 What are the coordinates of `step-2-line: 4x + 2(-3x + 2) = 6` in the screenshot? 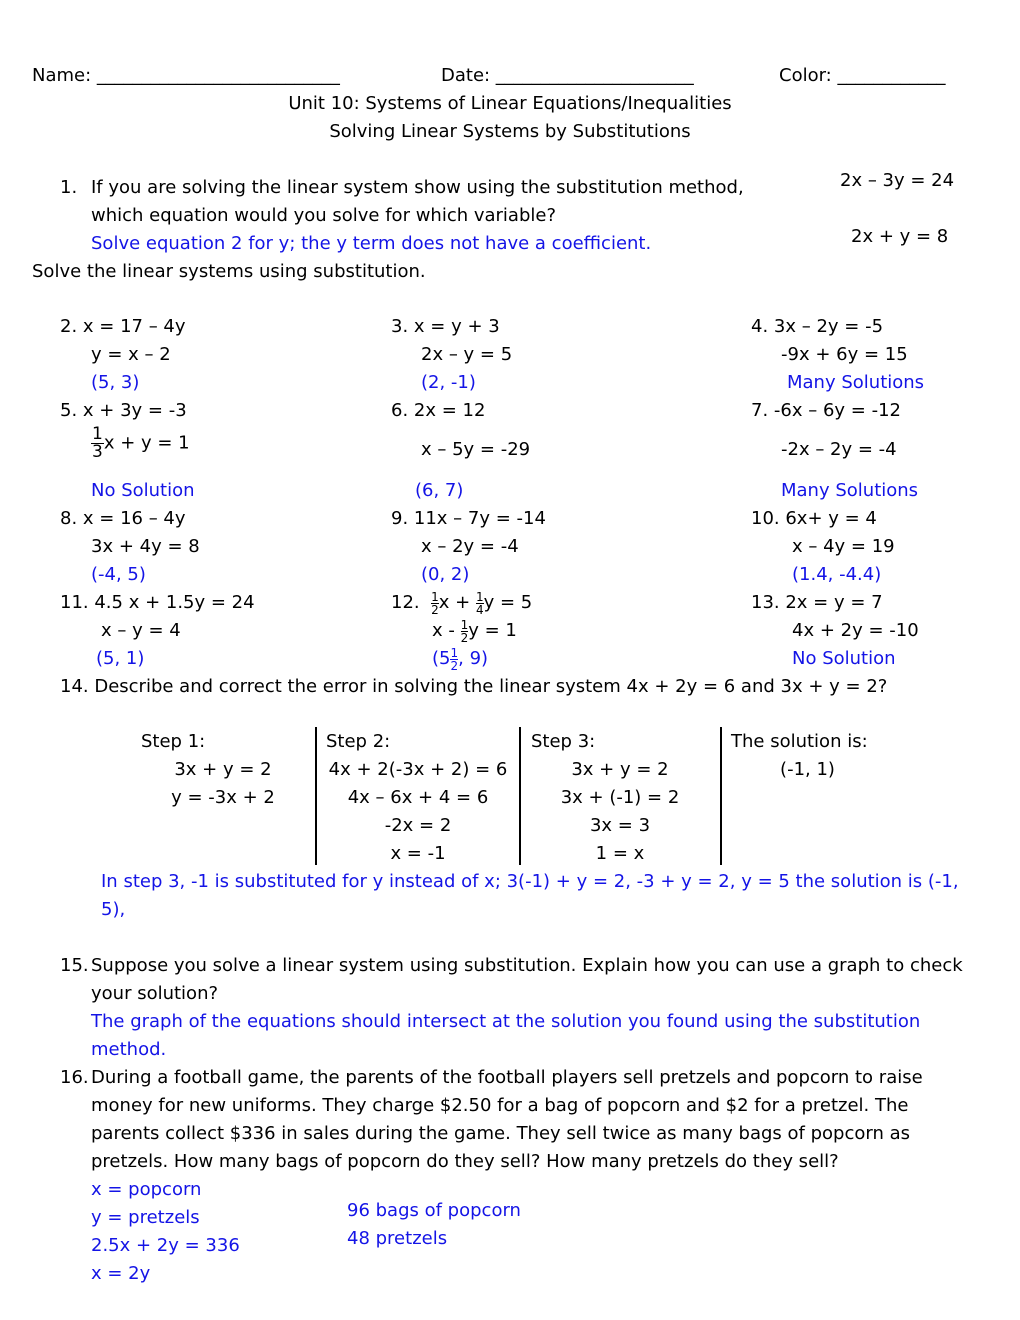 It's located at (418, 769).